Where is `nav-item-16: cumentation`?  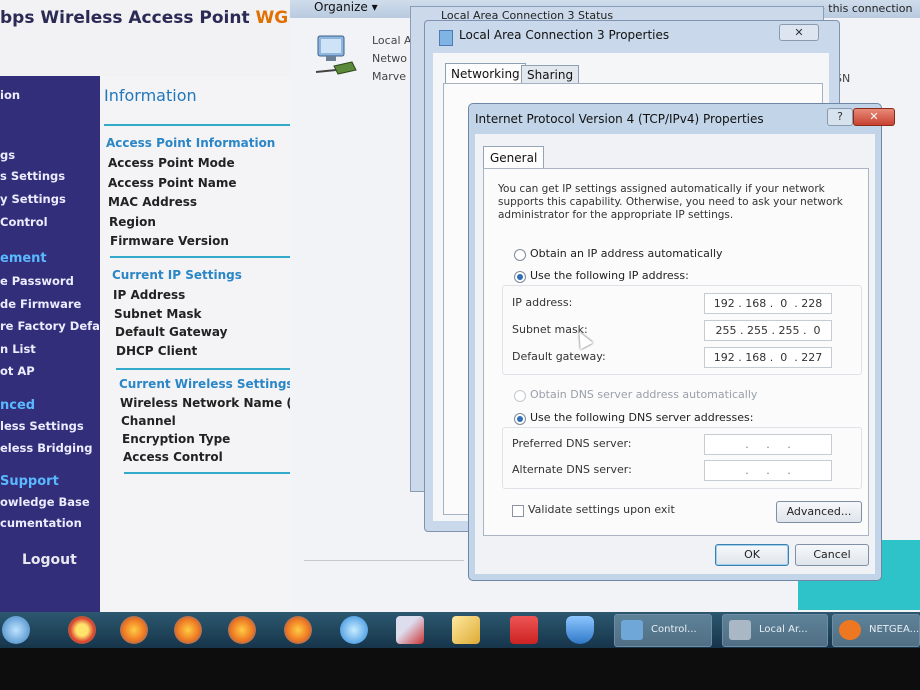
nav-item-16: cumentation is located at coordinates (41, 523).